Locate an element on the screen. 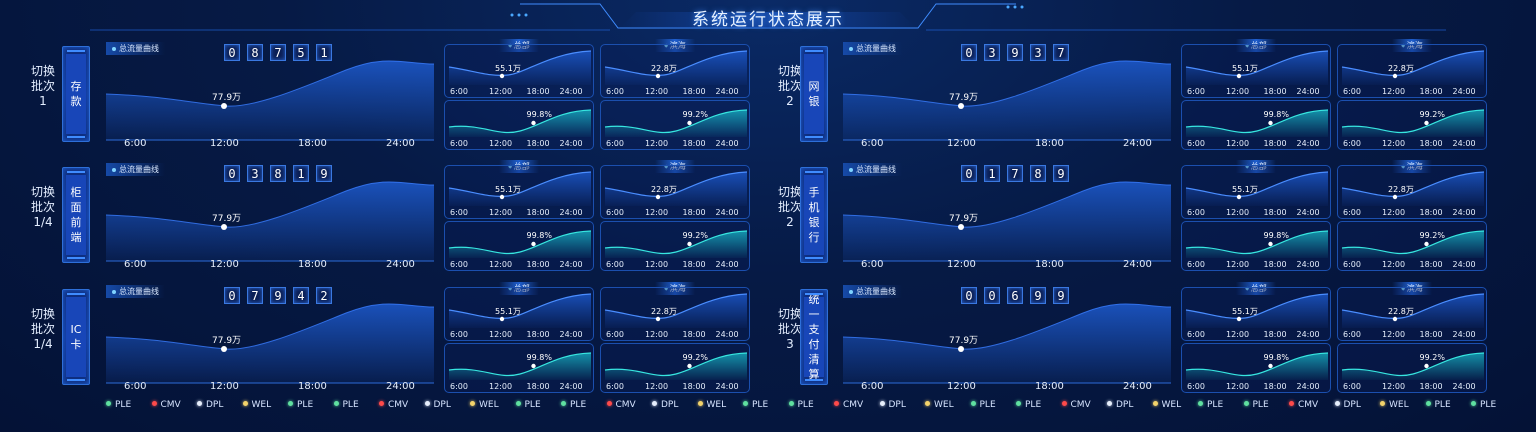 The width and height of the screenshot is (1536, 432). system-tag: 柜面前端 is located at coordinates (76, 215).